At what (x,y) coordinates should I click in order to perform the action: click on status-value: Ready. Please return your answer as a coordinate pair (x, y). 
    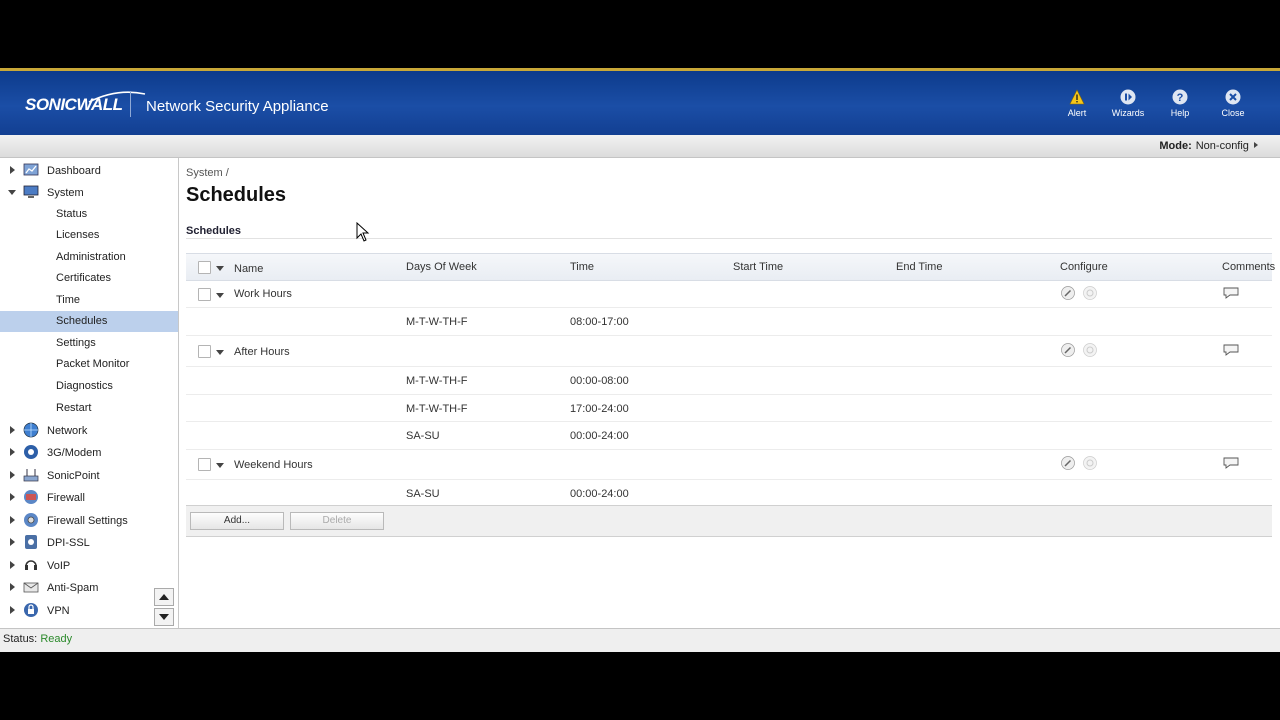
    Looking at the image, I should click on (56, 639).